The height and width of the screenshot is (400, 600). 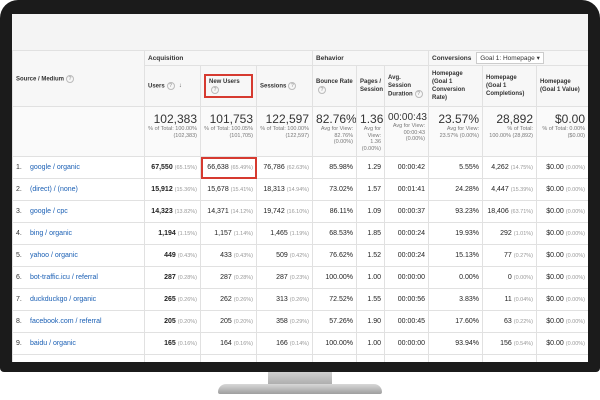 What do you see at coordinates (228, 211) in the screenshot?
I see `new-users-cell: 14,371 (14.12%)` at bounding box center [228, 211].